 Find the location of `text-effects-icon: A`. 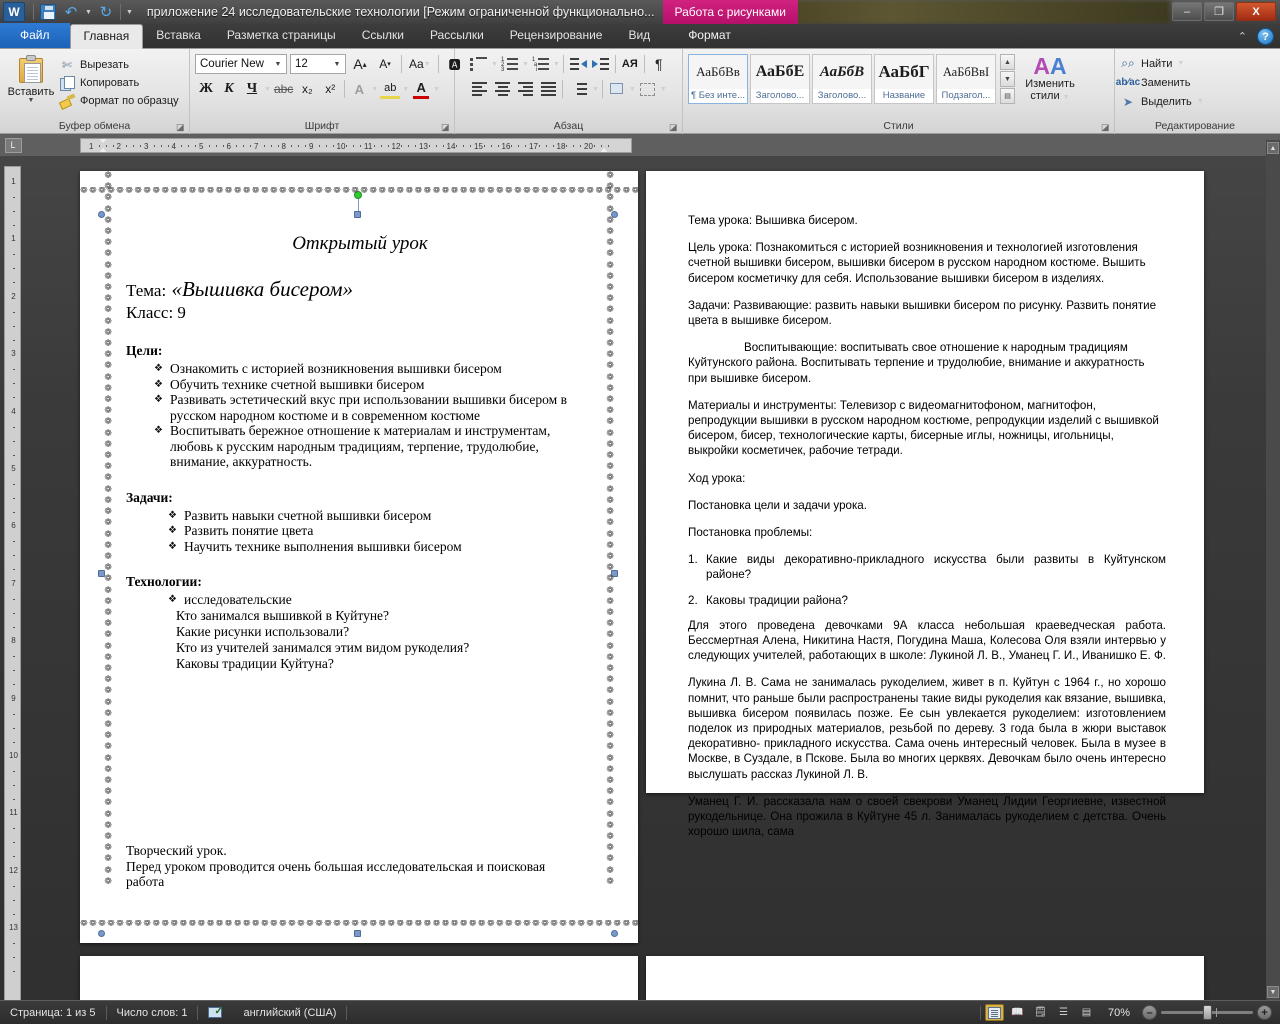

text-effects-icon: A is located at coordinates (359, 89).